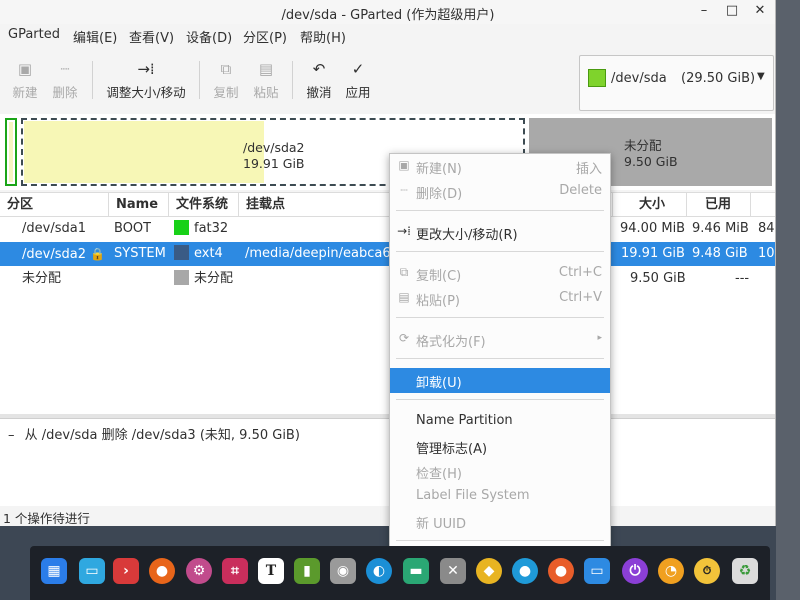 The height and width of the screenshot is (600, 800). I want to click on lock-icon: 🔒, so click(97, 254).